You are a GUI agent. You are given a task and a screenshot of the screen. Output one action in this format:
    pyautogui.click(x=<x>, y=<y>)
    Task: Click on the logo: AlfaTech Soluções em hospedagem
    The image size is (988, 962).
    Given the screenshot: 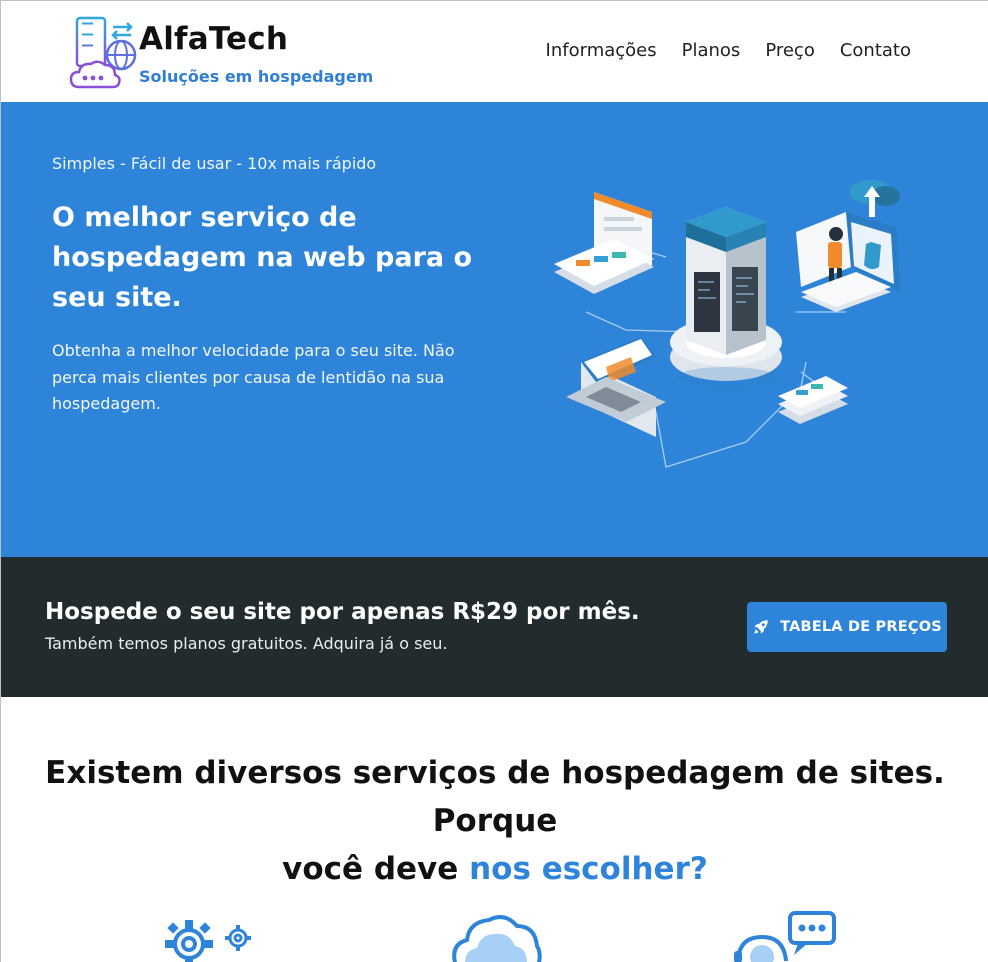 What is the action you would take?
    pyautogui.click(x=221, y=53)
    